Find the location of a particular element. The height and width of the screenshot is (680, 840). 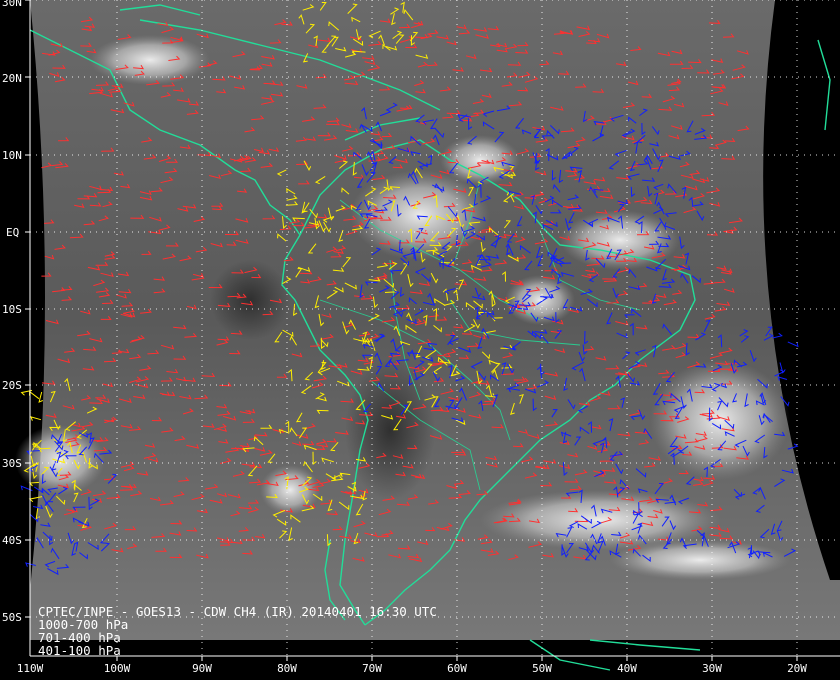

latitude-labels: 30N 20N 10N EQ 10S 20S 30S 40S 50S is located at coordinates (12, 312).